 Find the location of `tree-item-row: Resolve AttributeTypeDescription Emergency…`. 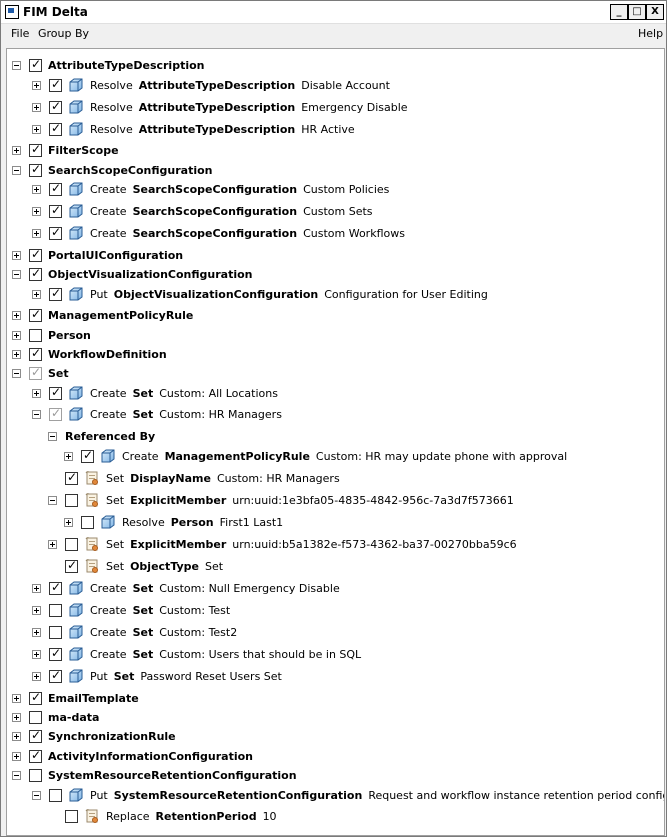

tree-item-row: Resolve AttributeTypeDescription Emergency… is located at coordinates (220, 107).